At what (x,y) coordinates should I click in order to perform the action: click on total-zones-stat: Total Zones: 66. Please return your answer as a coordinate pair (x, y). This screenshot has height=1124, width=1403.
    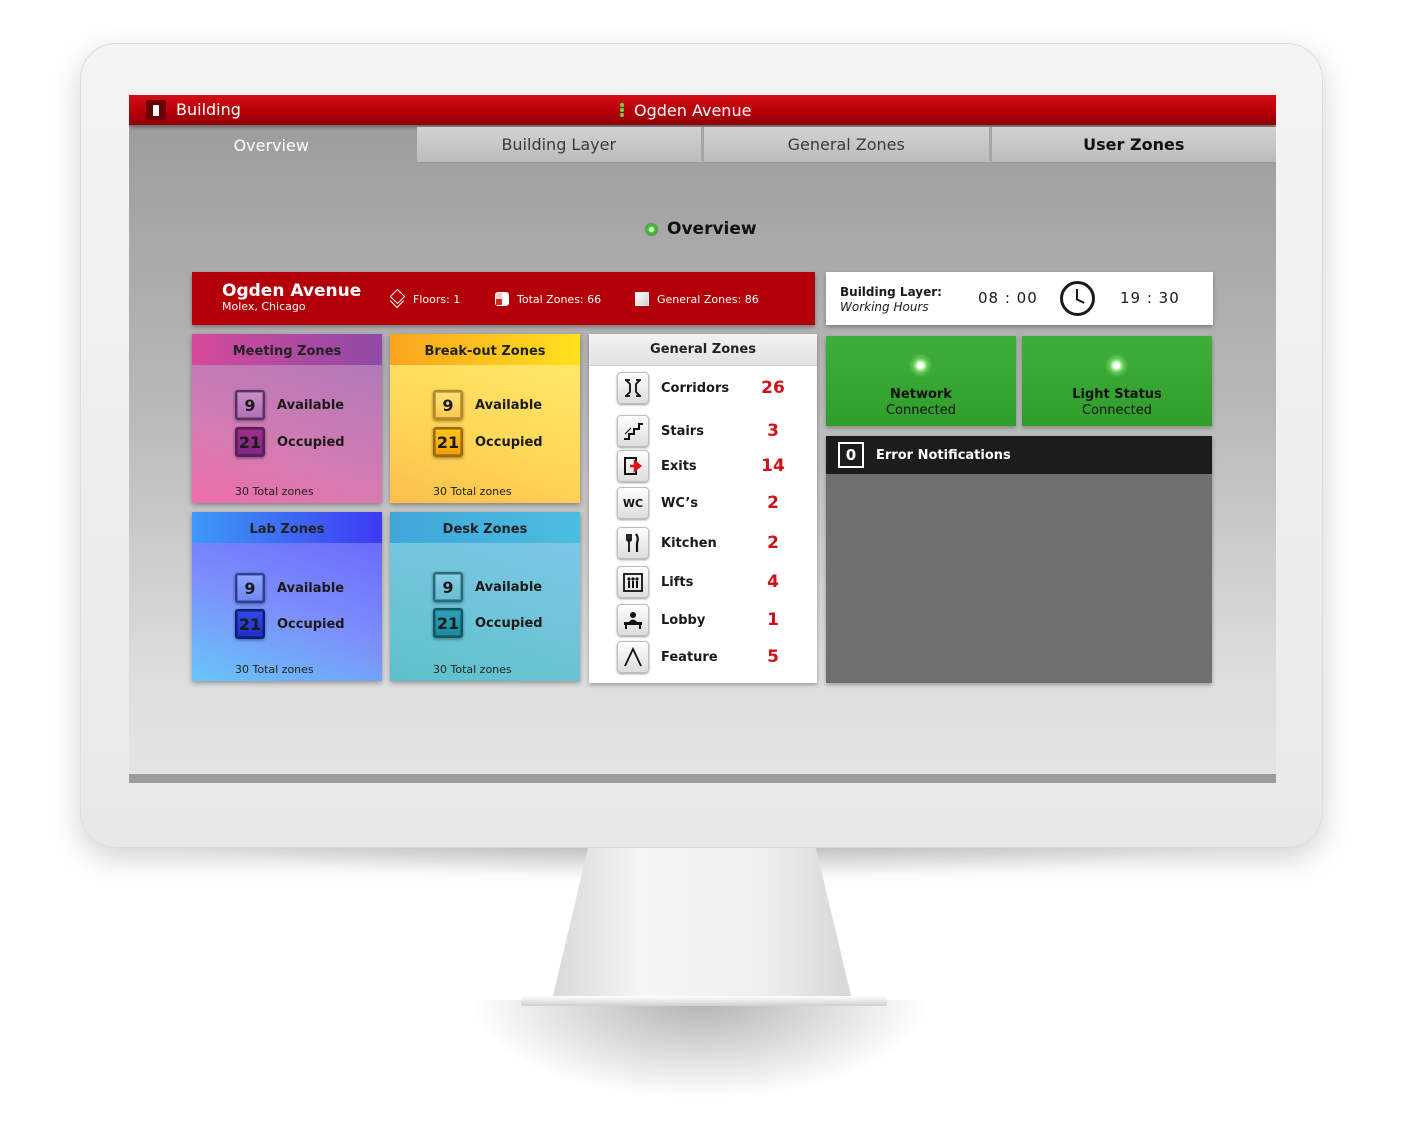
    Looking at the image, I should click on (548, 299).